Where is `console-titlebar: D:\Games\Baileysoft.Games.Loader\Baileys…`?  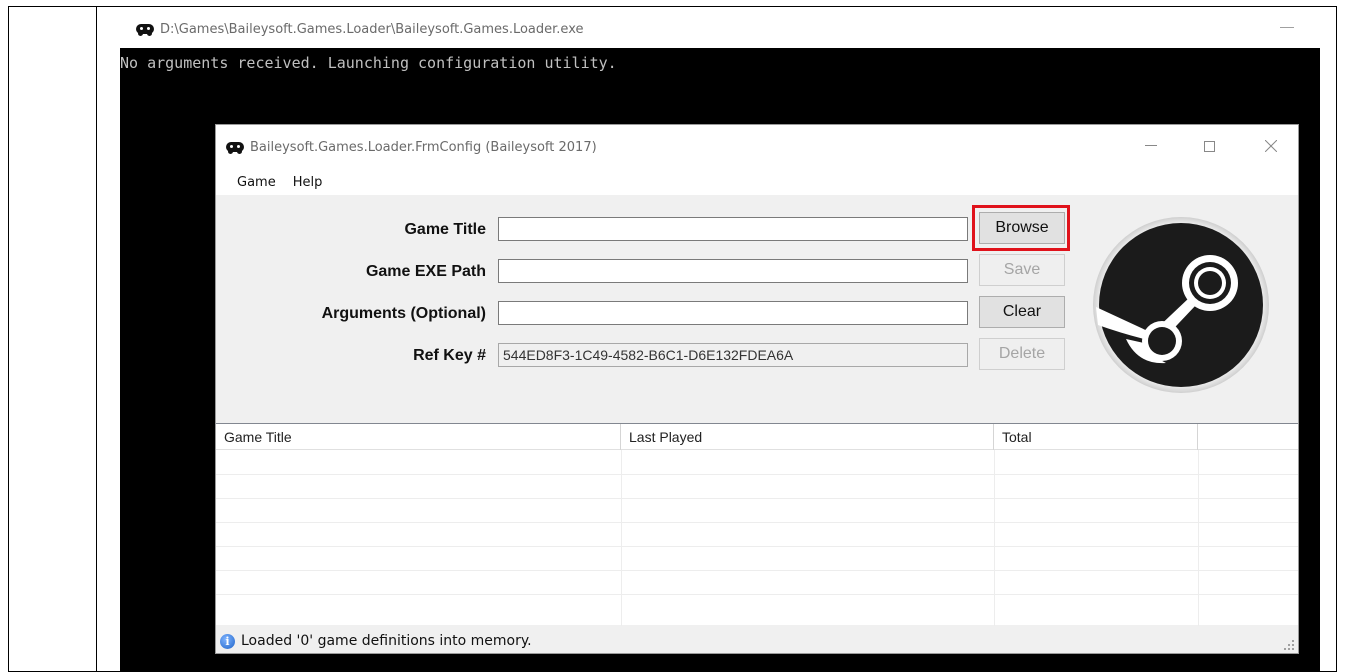 console-titlebar: D:\Games\Baileysoft.Games.Loader\Baileys… is located at coordinates (720, 29).